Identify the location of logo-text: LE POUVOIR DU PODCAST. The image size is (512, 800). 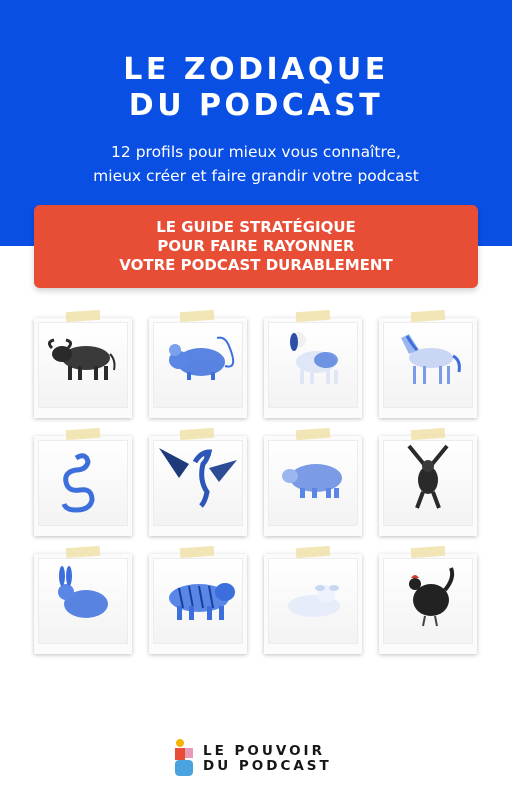
(267, 759).